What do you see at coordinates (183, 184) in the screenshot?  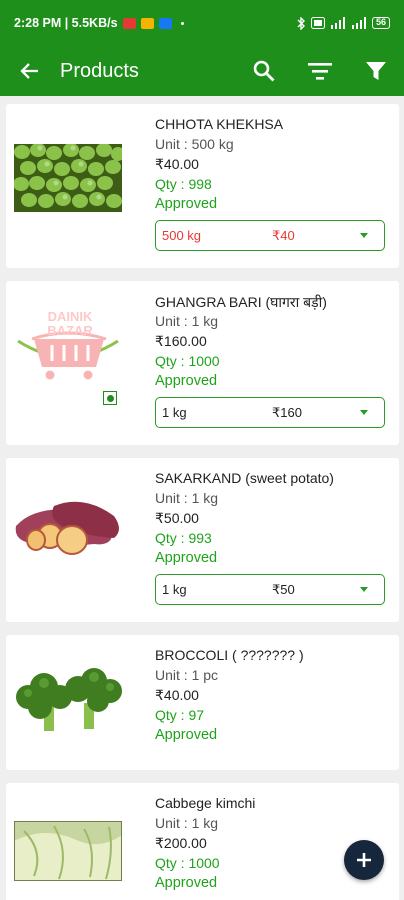 I see `product-qty: Qty : 998` at bounding box center [183, 184].